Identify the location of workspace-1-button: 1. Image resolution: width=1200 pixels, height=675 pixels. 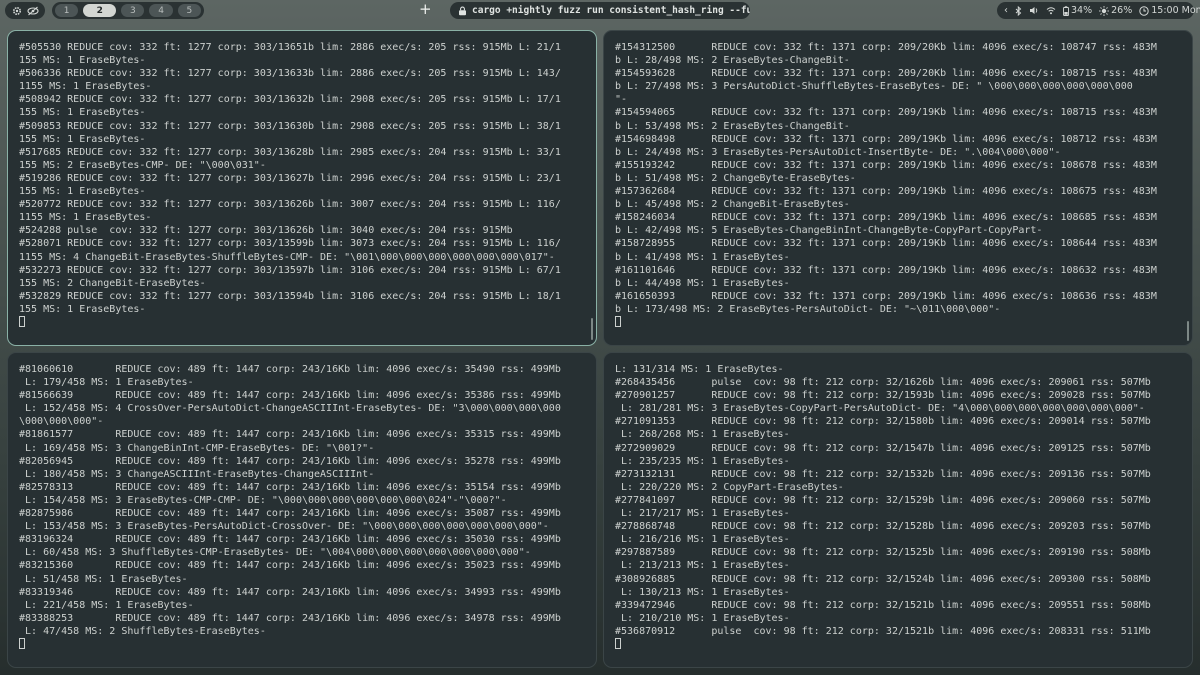
(67, 10).